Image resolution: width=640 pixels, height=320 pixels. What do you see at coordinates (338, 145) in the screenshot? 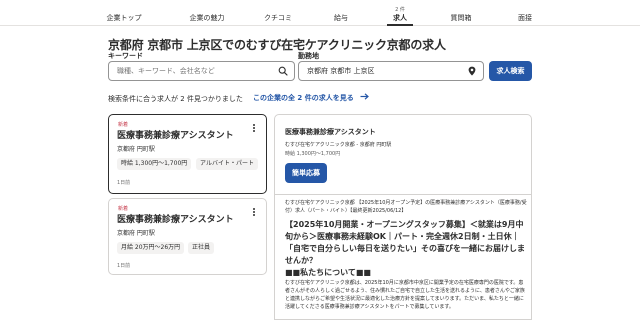
I see `detail-company: むすび在宅ケアクリニック京都 - 京都府 円町駅` at bounding box center [338, 145].